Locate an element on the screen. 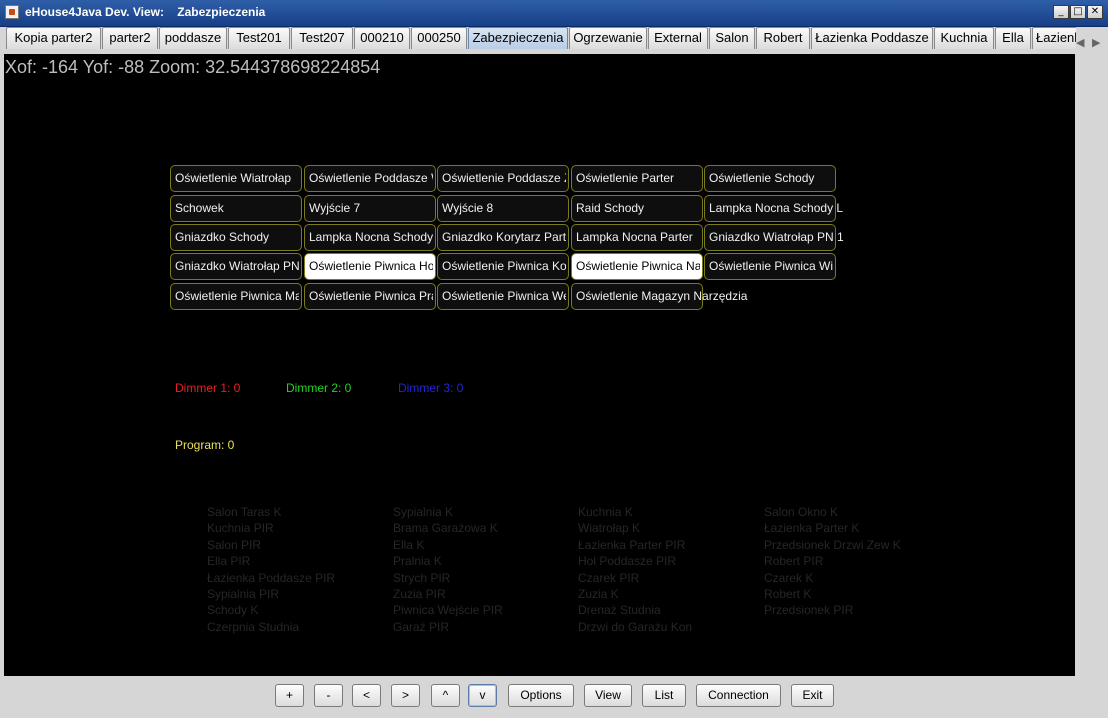 The image size is (1108, 718). output-button: Oświetlenie Piwnica Hol is located at coordinates (370, 266).